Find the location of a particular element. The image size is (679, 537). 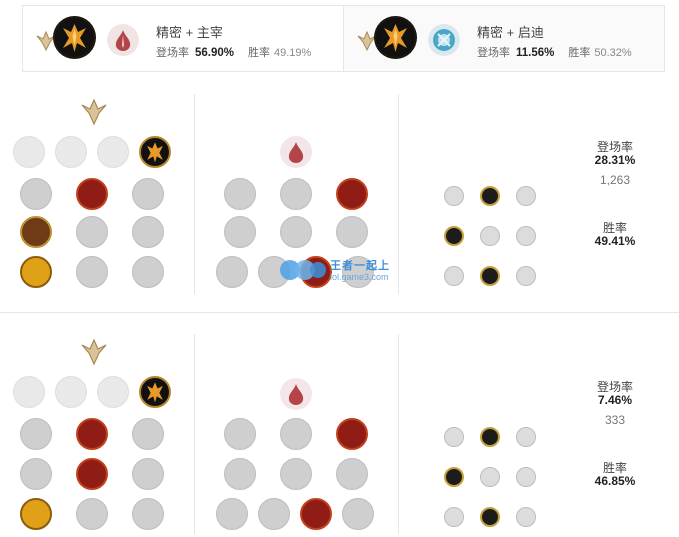

games-count: 333 is located at coordinates (615, 420).